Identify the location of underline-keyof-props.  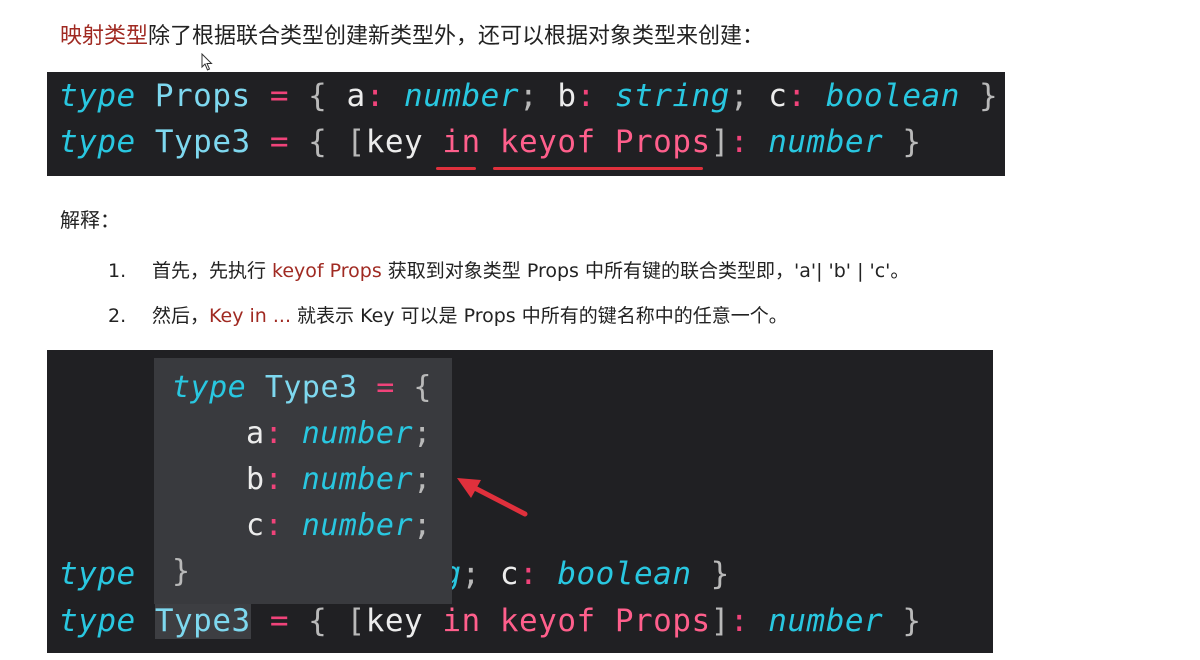
(598, 168).